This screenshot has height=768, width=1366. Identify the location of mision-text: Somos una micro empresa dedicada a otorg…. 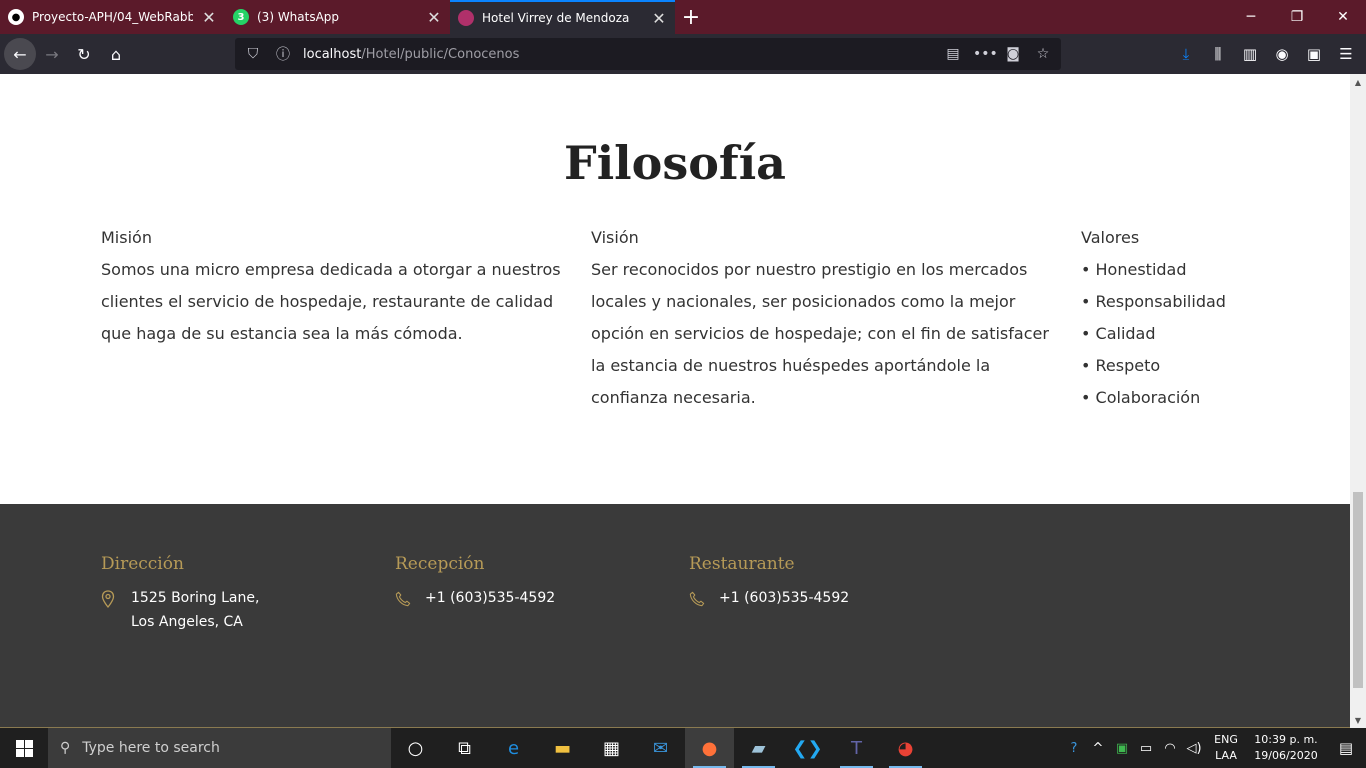
(331, 301).